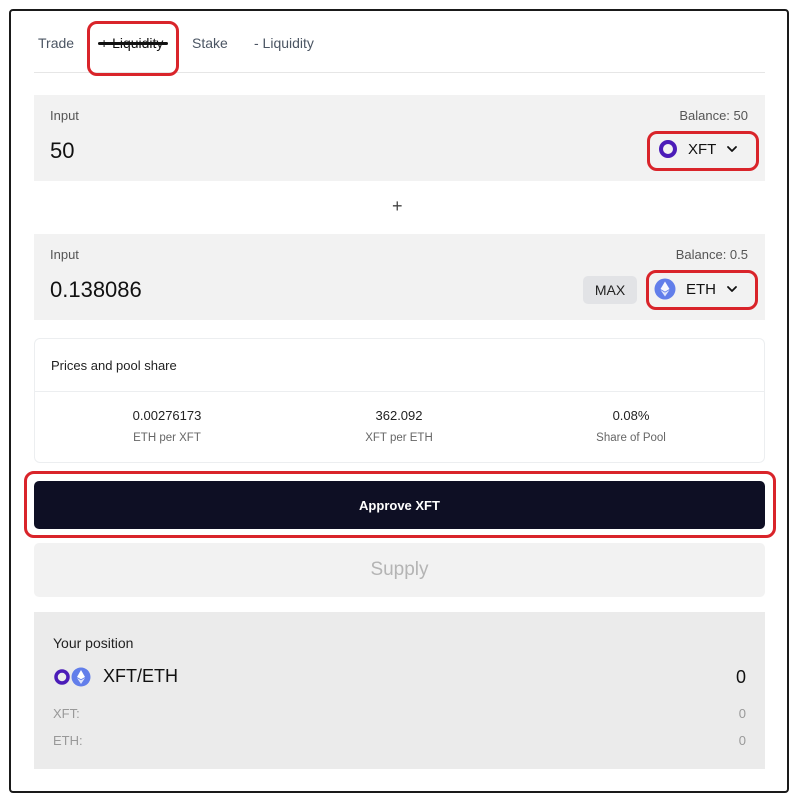 The image size is (800, 805). I want to click on stat-caption: Share of Pool, so click(631, 438).